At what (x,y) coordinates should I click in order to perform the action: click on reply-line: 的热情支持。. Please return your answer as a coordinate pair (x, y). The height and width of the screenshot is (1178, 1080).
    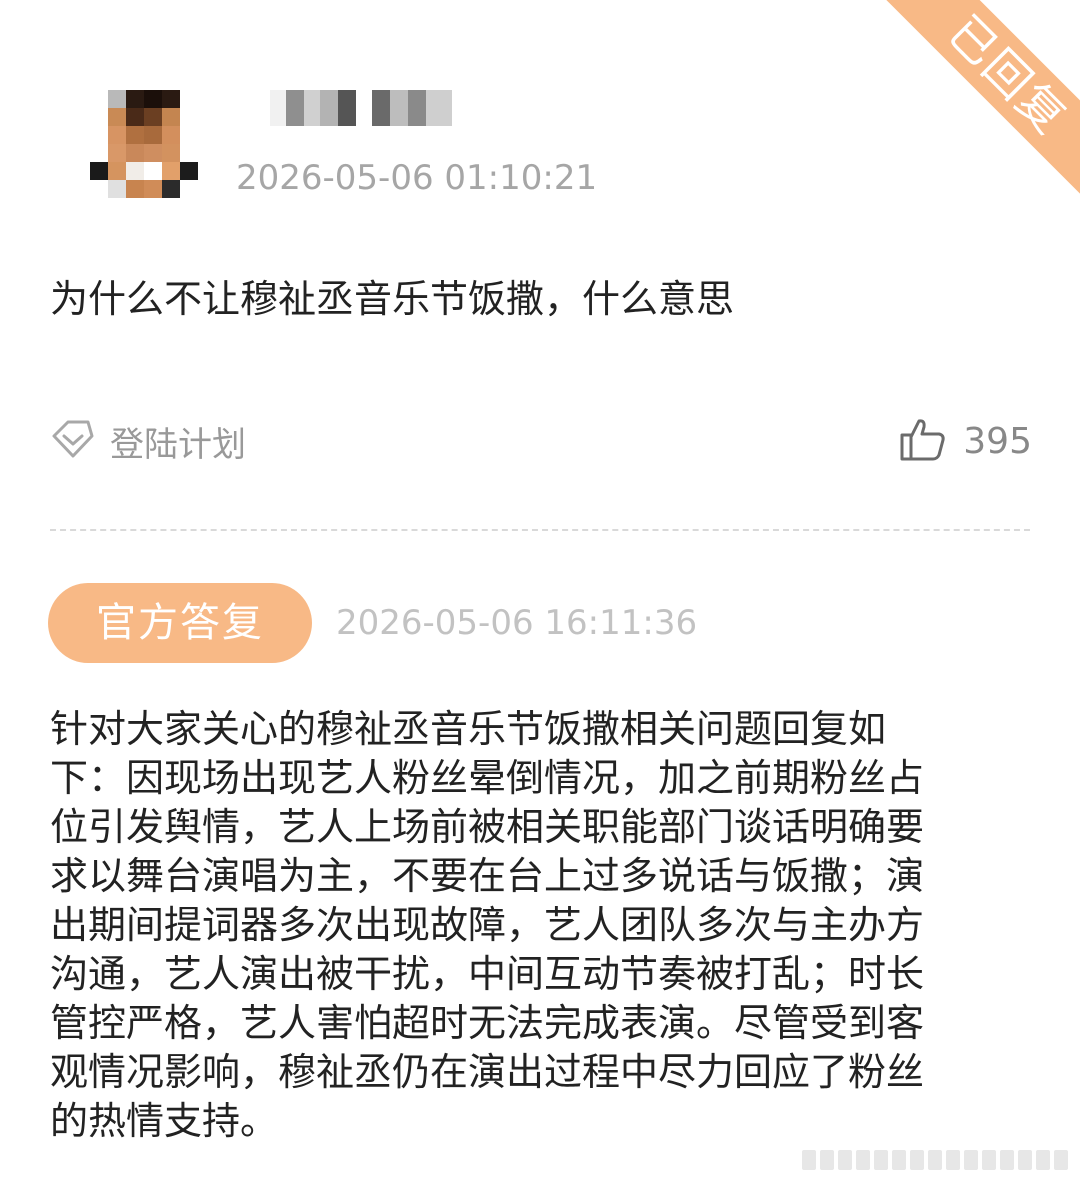
    Looking at the image, I should click on (164, 1121).